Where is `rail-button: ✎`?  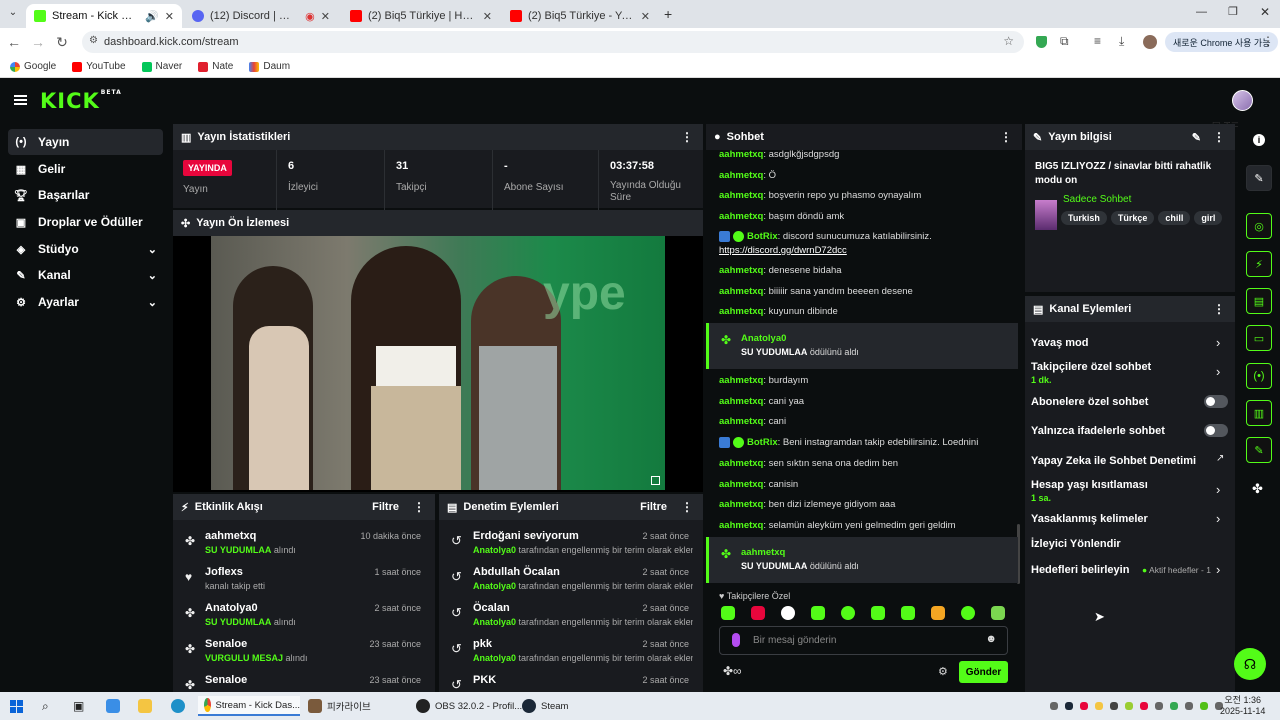
rail-button: ✎ is located at coordinates (1259, 450).